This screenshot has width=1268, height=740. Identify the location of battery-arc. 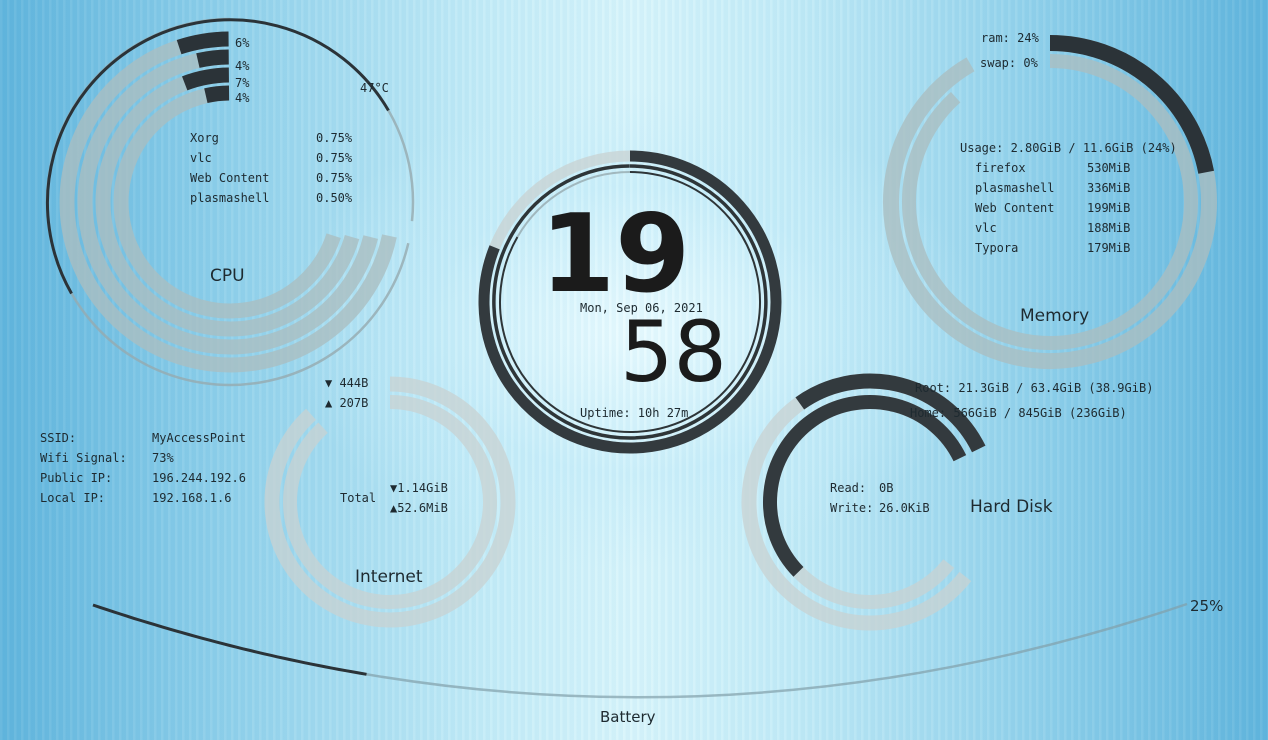
(640, 650).